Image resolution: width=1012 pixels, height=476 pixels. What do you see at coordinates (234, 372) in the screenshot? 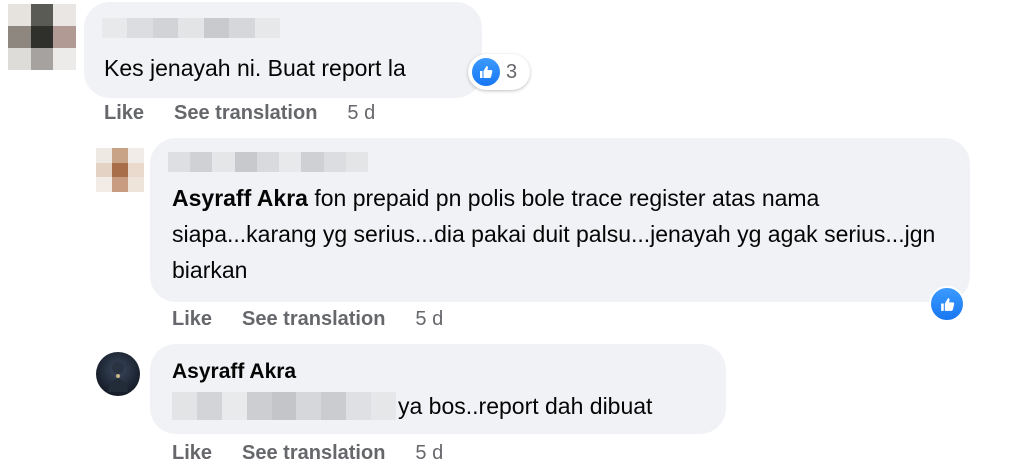
I see `author-name: Asyraff Akra` at bounding box center [234, 372].